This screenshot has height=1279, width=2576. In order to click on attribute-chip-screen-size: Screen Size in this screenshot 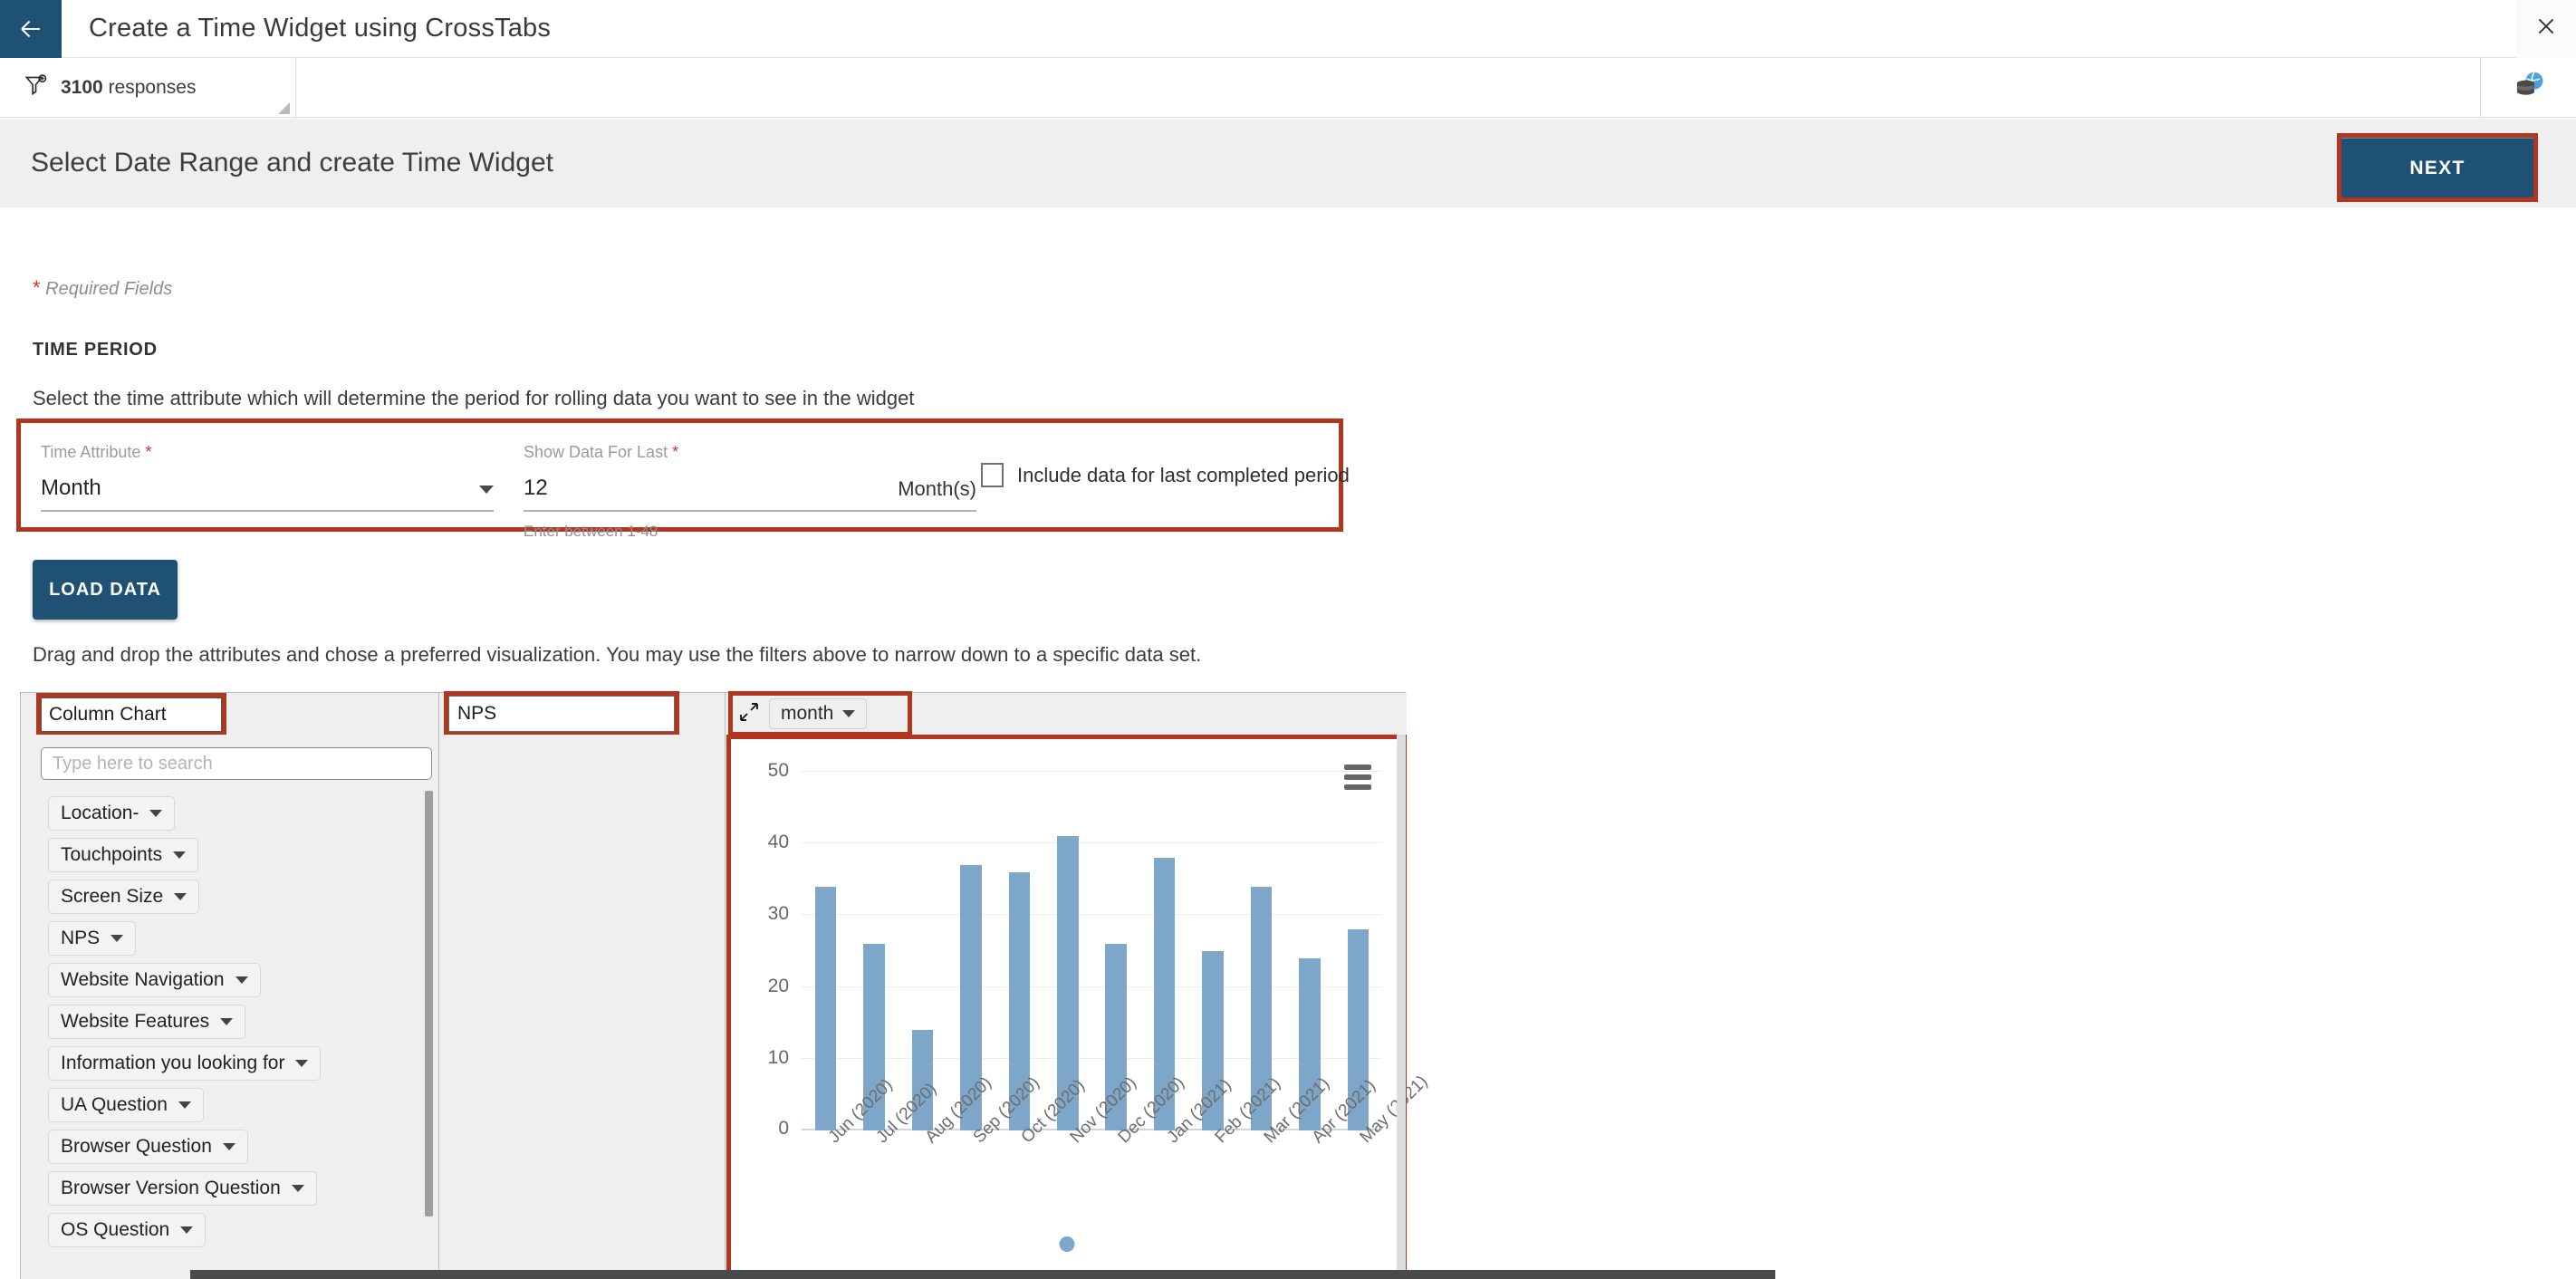, I will do `click(124, 897)`.